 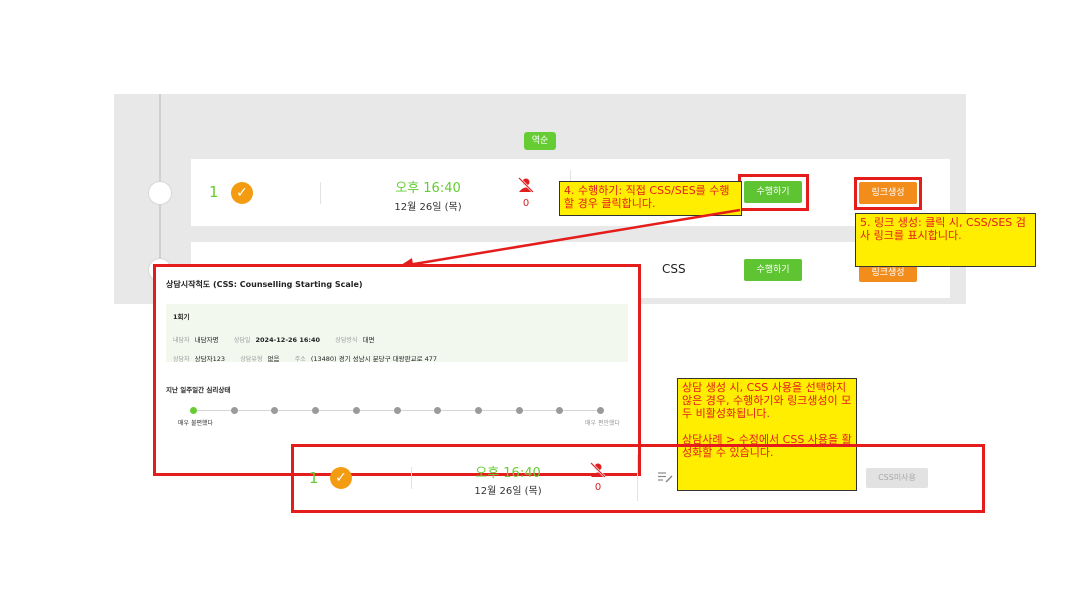 What do you see at coordinates (598, 487) in the screenshot?
I see `absent-count: 0` at bounding box center [598, 487].